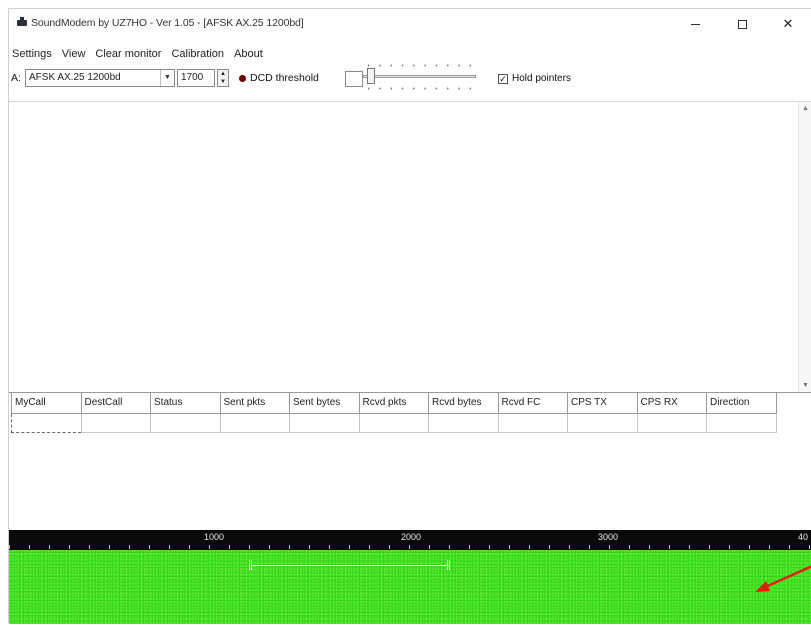 This screenshot has height=627, width=811. Describe the element at coordinates (803, 537) in the screenshot. I see `ruler-label-4000: 40` at that location.